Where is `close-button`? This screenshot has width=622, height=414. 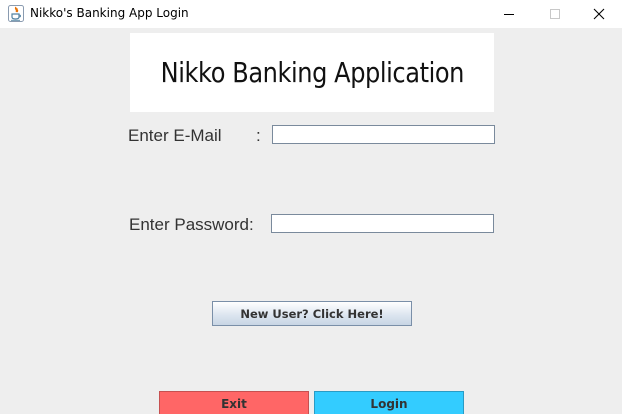 close-button is located at coordinates (599, 14).